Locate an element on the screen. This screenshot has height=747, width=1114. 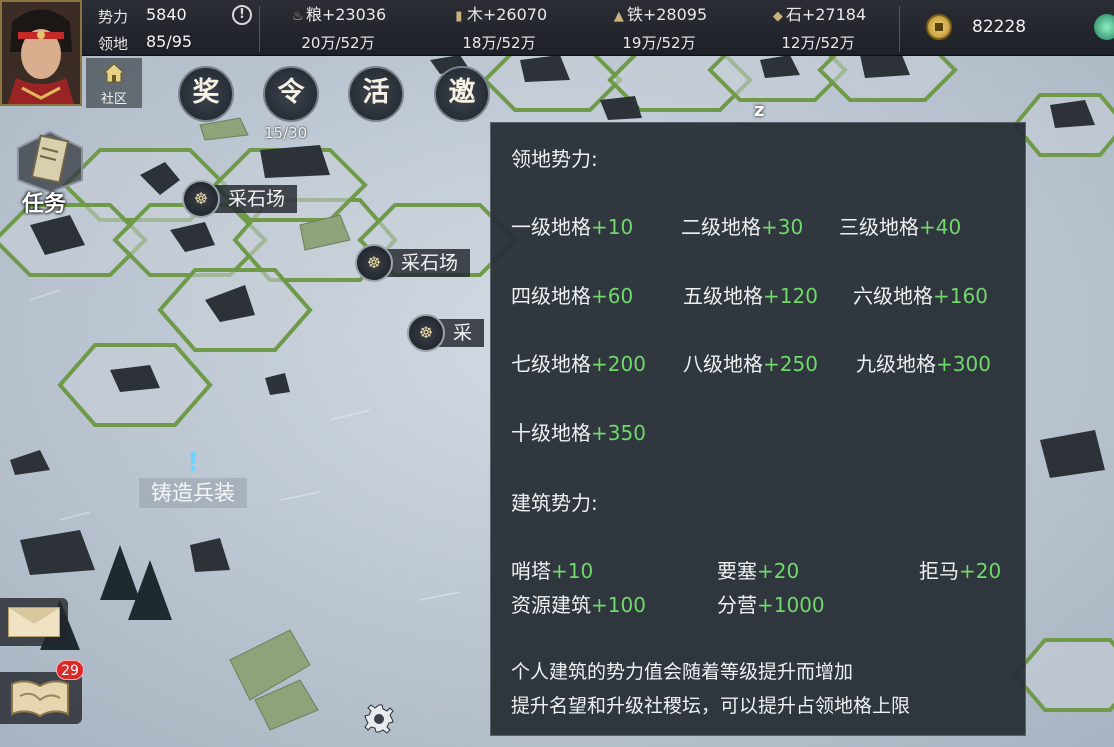
forge-marker: ! 铸造兵装 is located at coordinates (193, 479).